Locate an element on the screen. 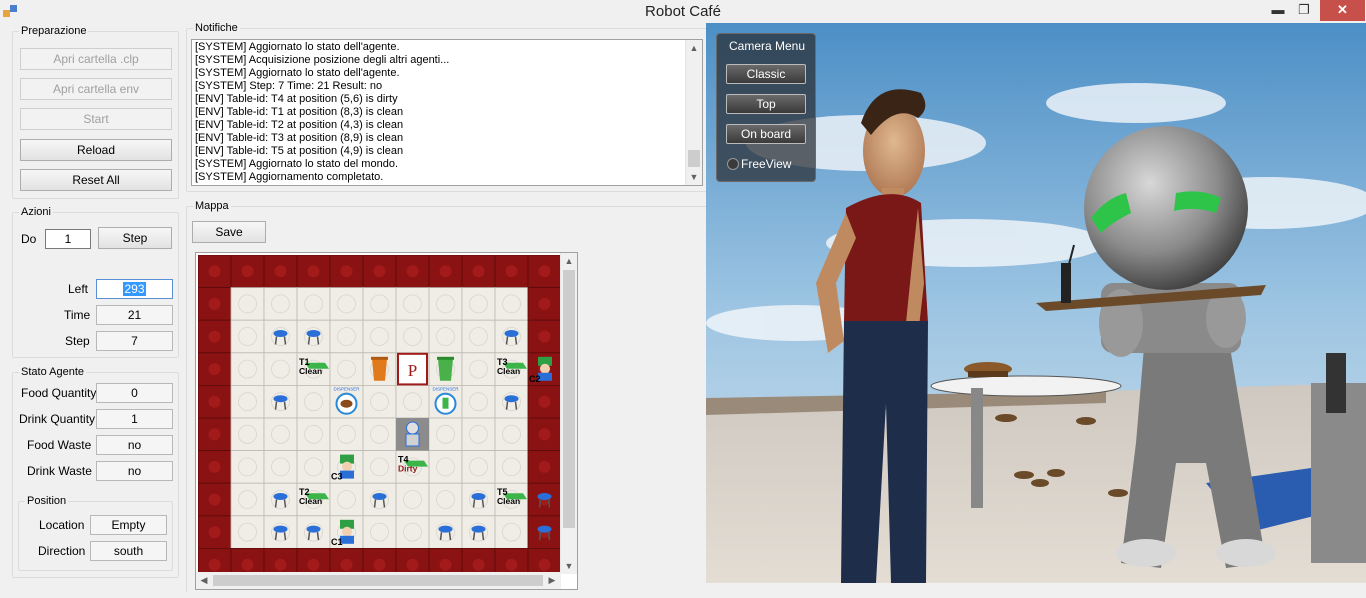 The height and width of the screenshot is (598, 1366). azioni-legend: Azioni is located at coordinates (36, 212).